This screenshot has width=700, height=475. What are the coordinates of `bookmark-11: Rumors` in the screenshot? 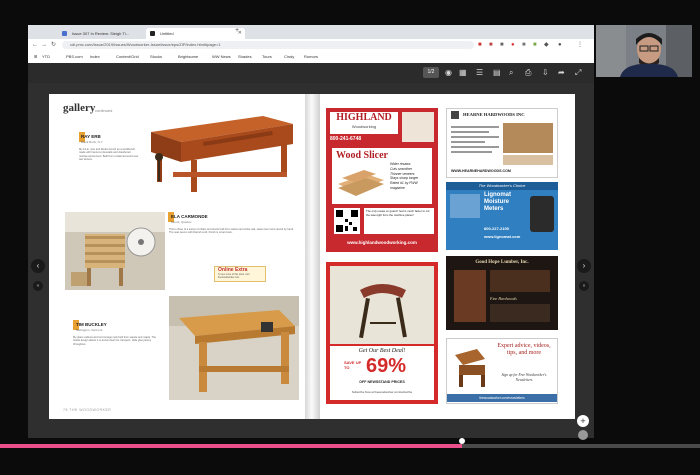 It's located at (311, 57).